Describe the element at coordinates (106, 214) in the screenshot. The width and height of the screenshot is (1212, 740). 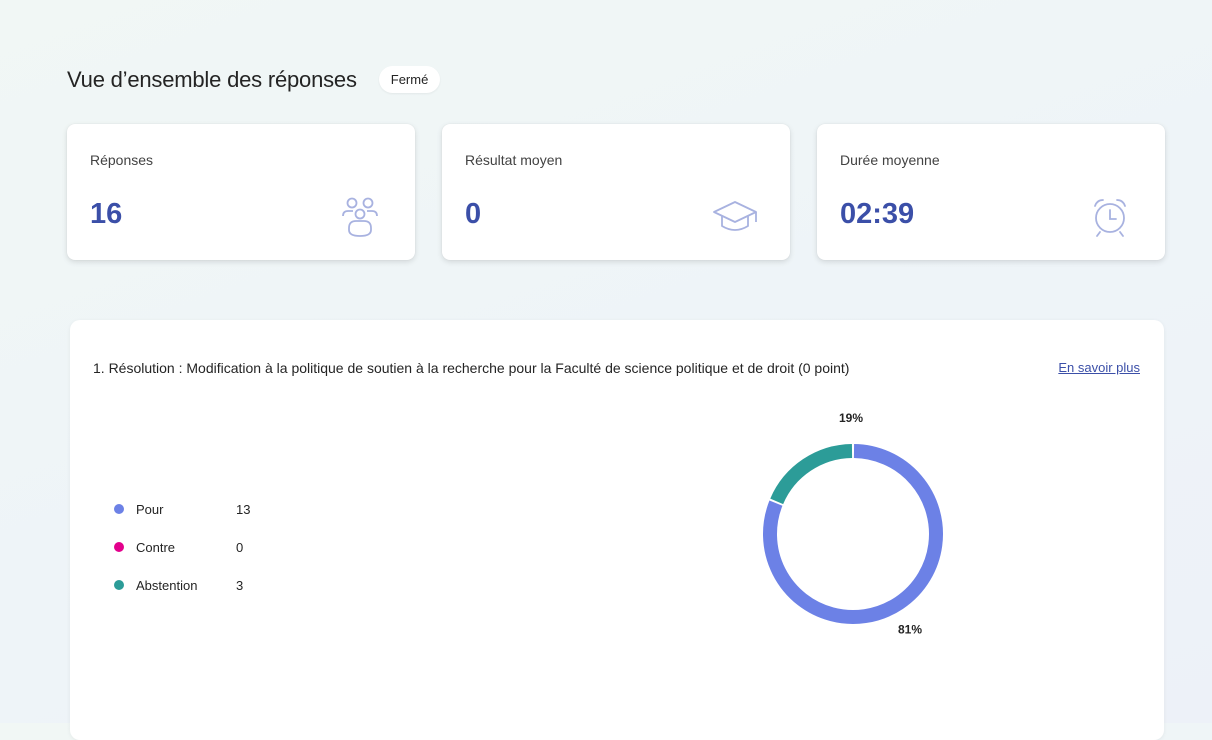
I see `stat-value: 16` at that location.